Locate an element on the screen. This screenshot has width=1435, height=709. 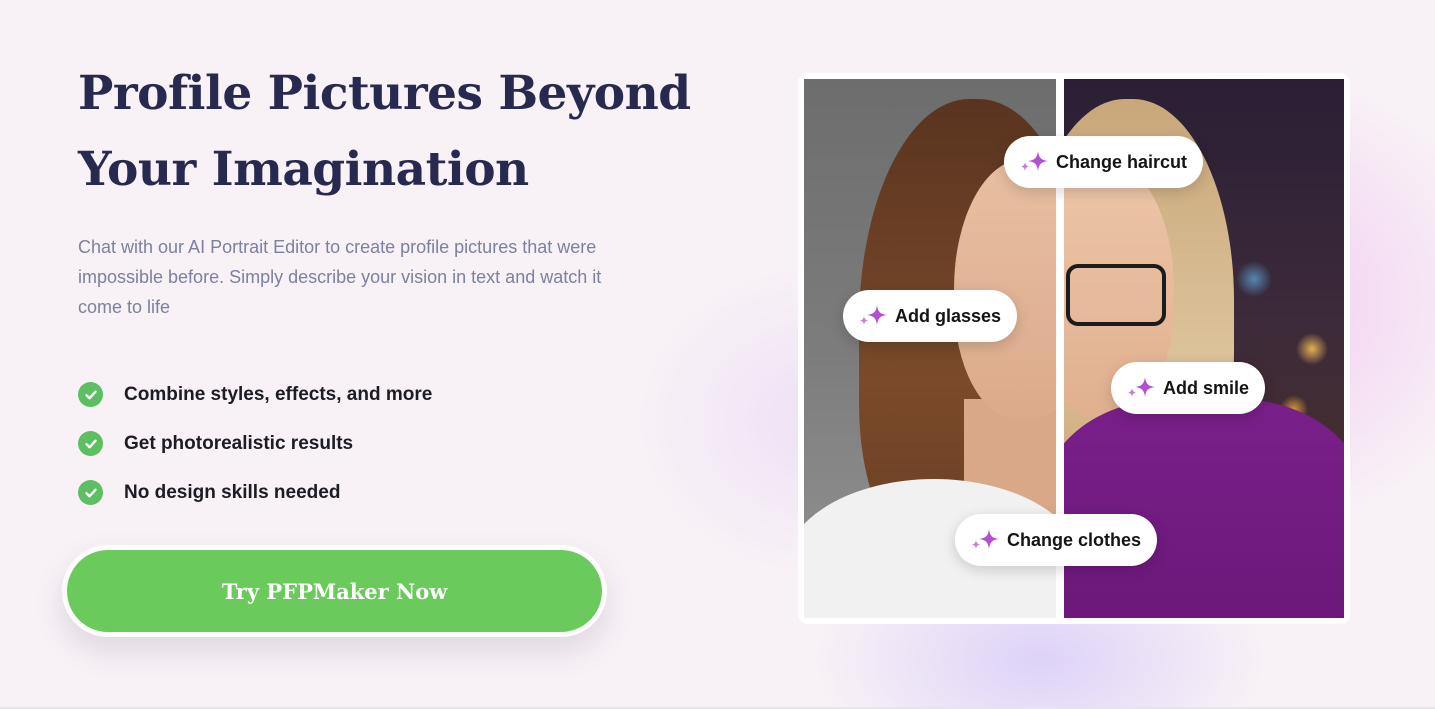
page-title: Profile Pictures Beyond Your Imagination is located at coordinates (388, 132).